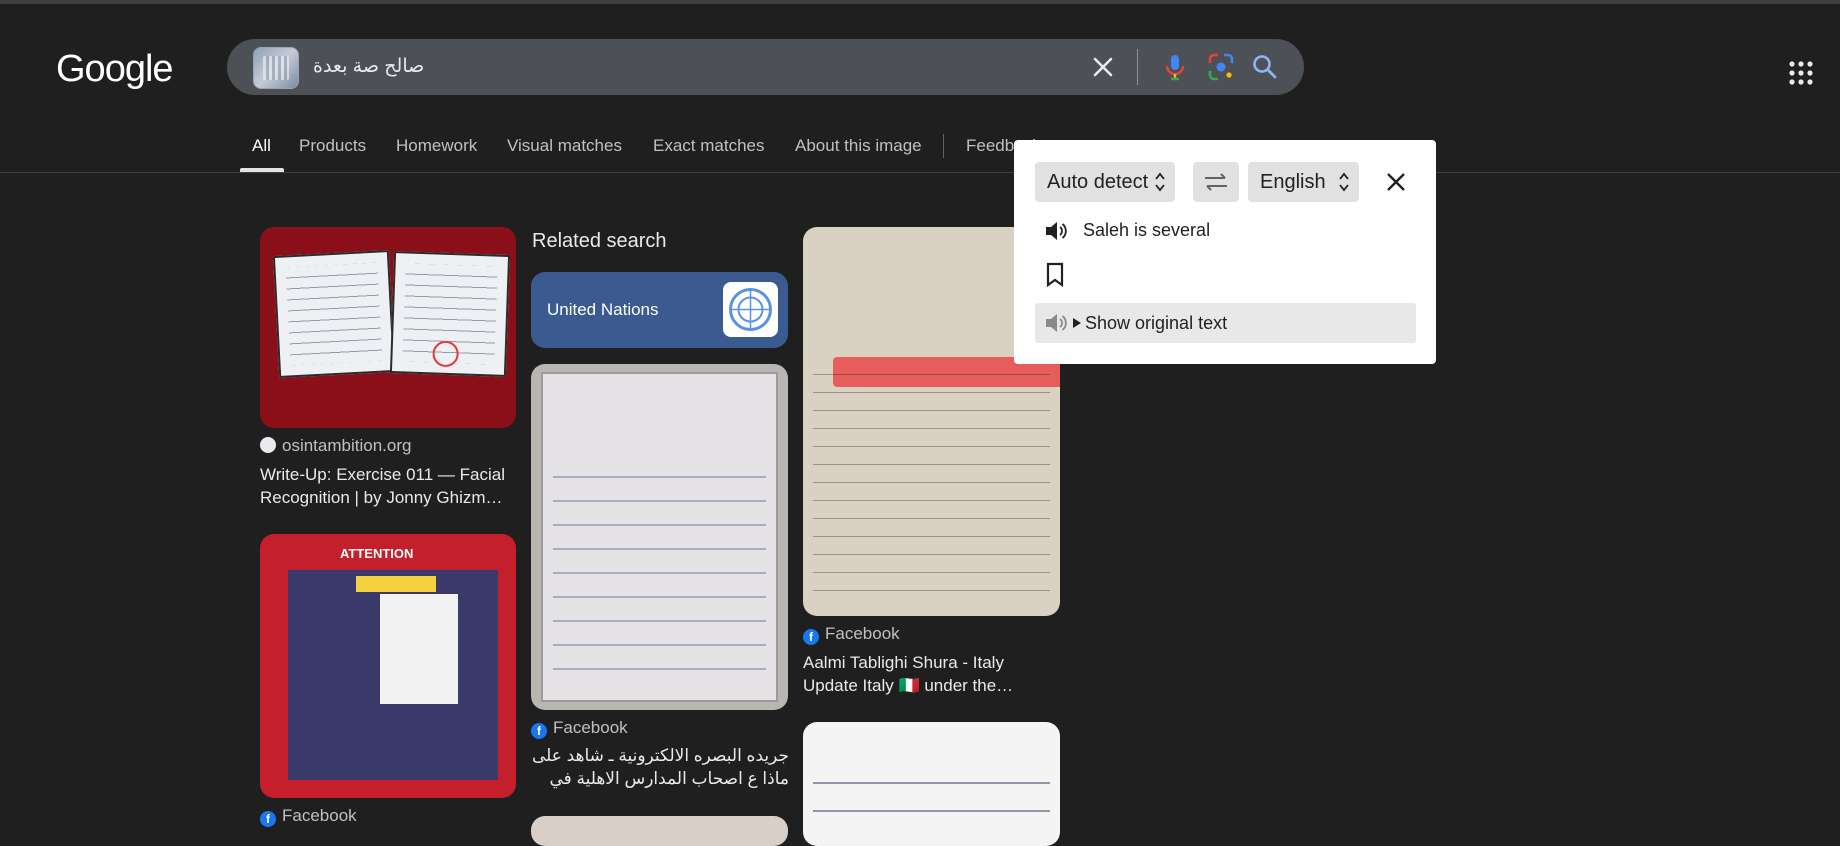  I want to click on expand-triangle-icon, so click(1077, 323).